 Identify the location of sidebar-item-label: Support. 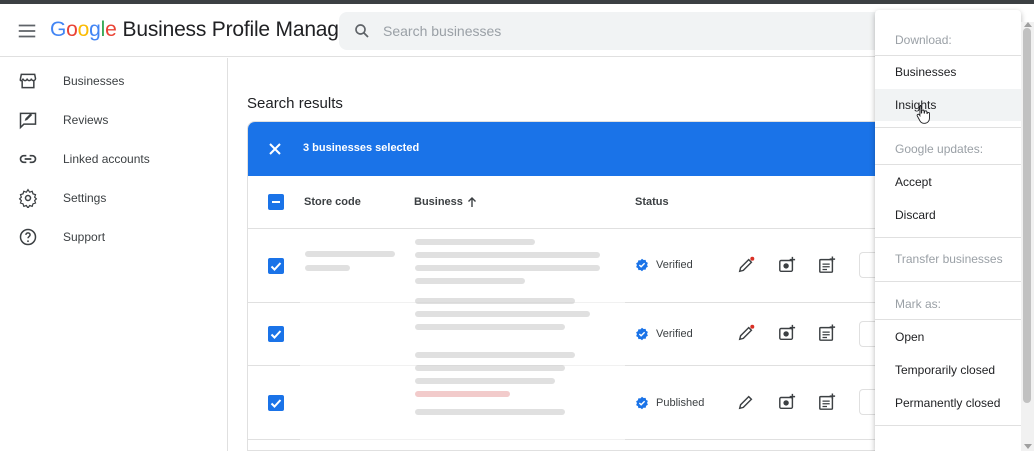
(84, 237).